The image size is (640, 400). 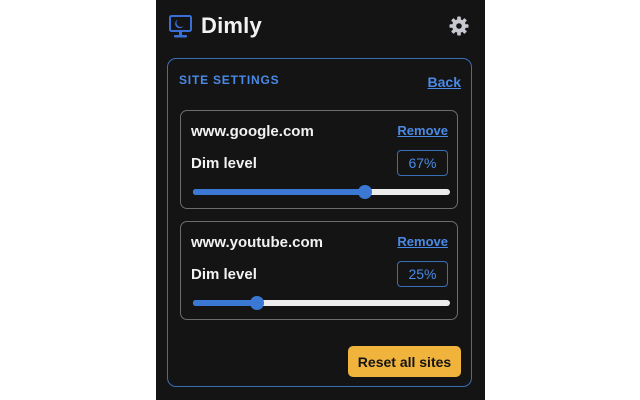 I want to click on dim-level-value: 25%, so click(x=422, y=274).